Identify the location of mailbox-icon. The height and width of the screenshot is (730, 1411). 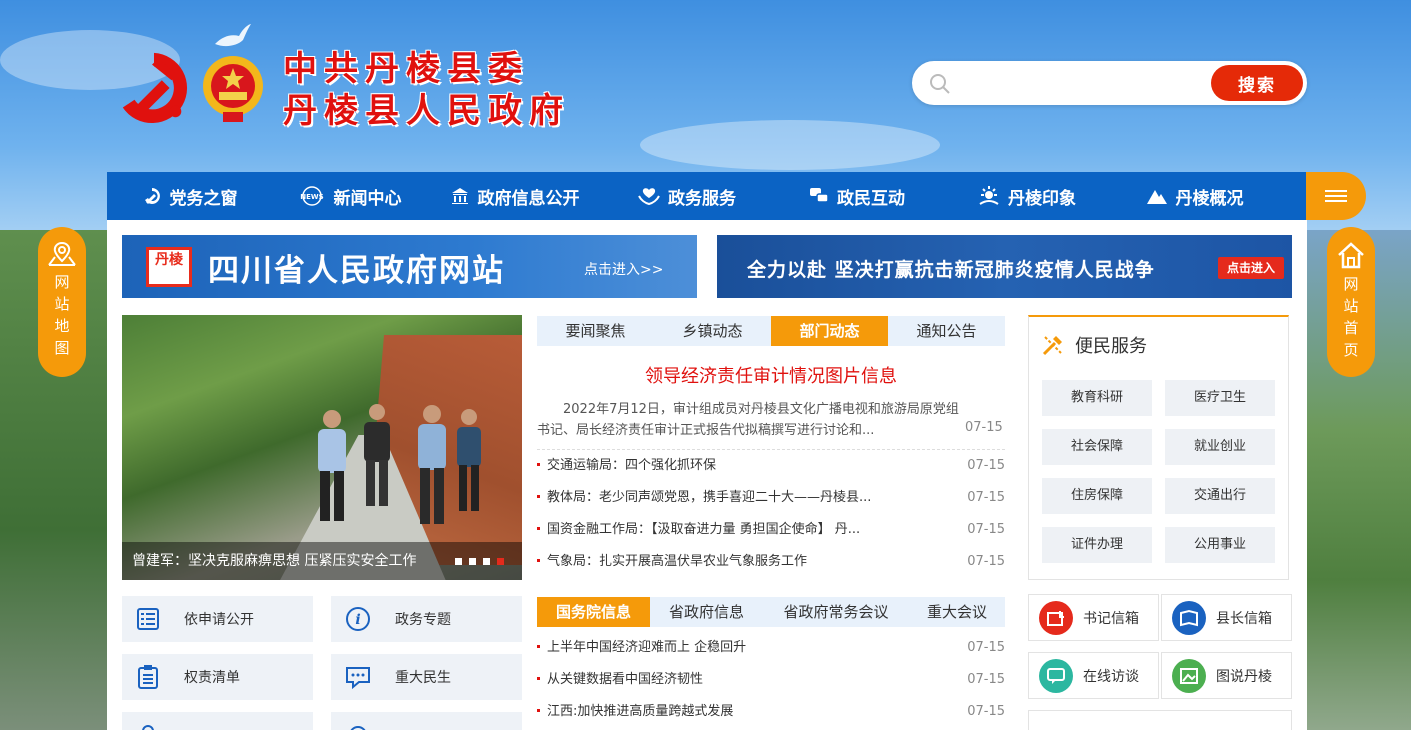
(1056, 617).